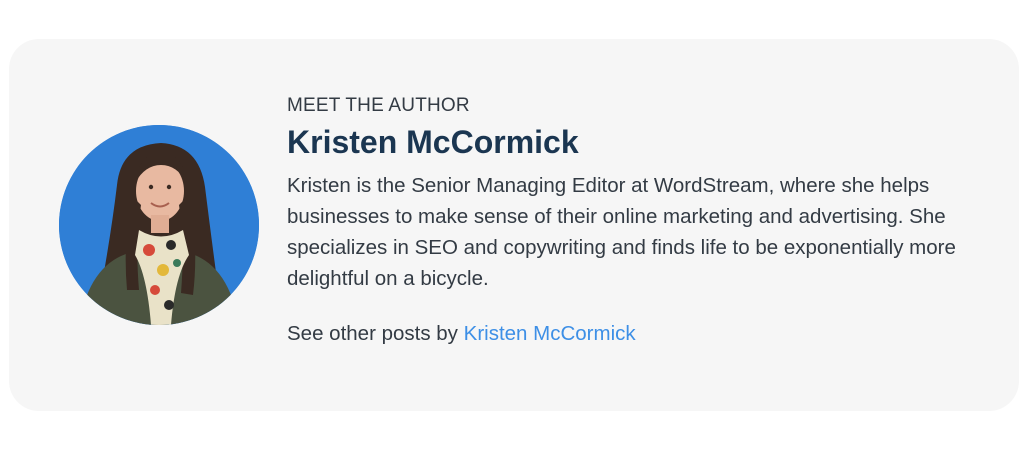  What do you see at coordinates (159, 225) in the screenshot?
I see `author-avatar` at bounding box center [159, 225].